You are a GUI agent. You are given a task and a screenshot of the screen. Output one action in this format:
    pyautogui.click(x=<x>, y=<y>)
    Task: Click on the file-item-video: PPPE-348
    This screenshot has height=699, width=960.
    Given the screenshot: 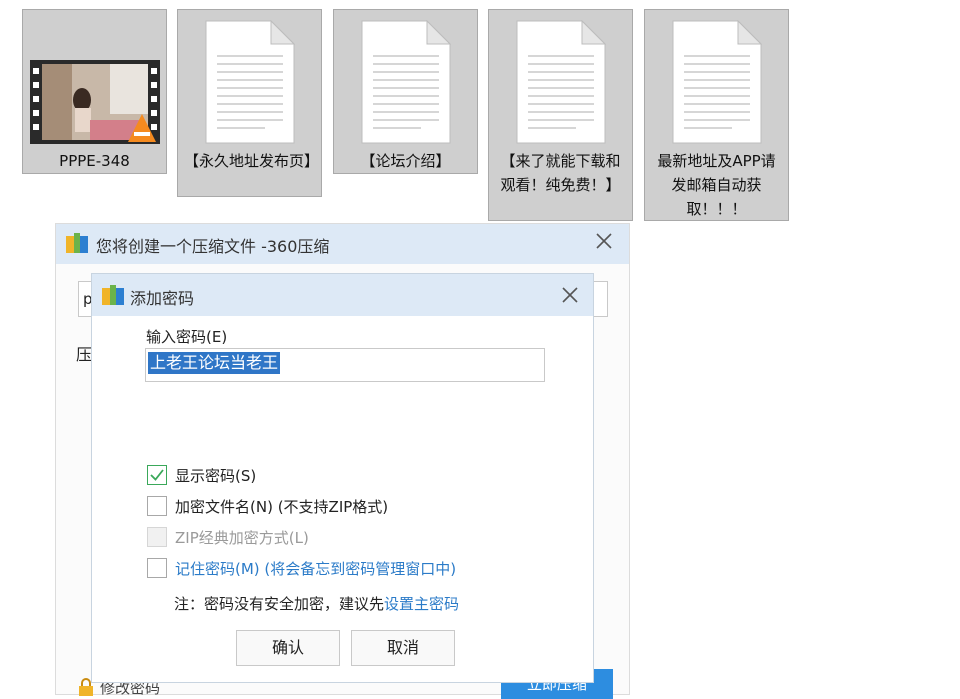 What is the action you would take?
    pyautogui.click(x=94, y=91)
    